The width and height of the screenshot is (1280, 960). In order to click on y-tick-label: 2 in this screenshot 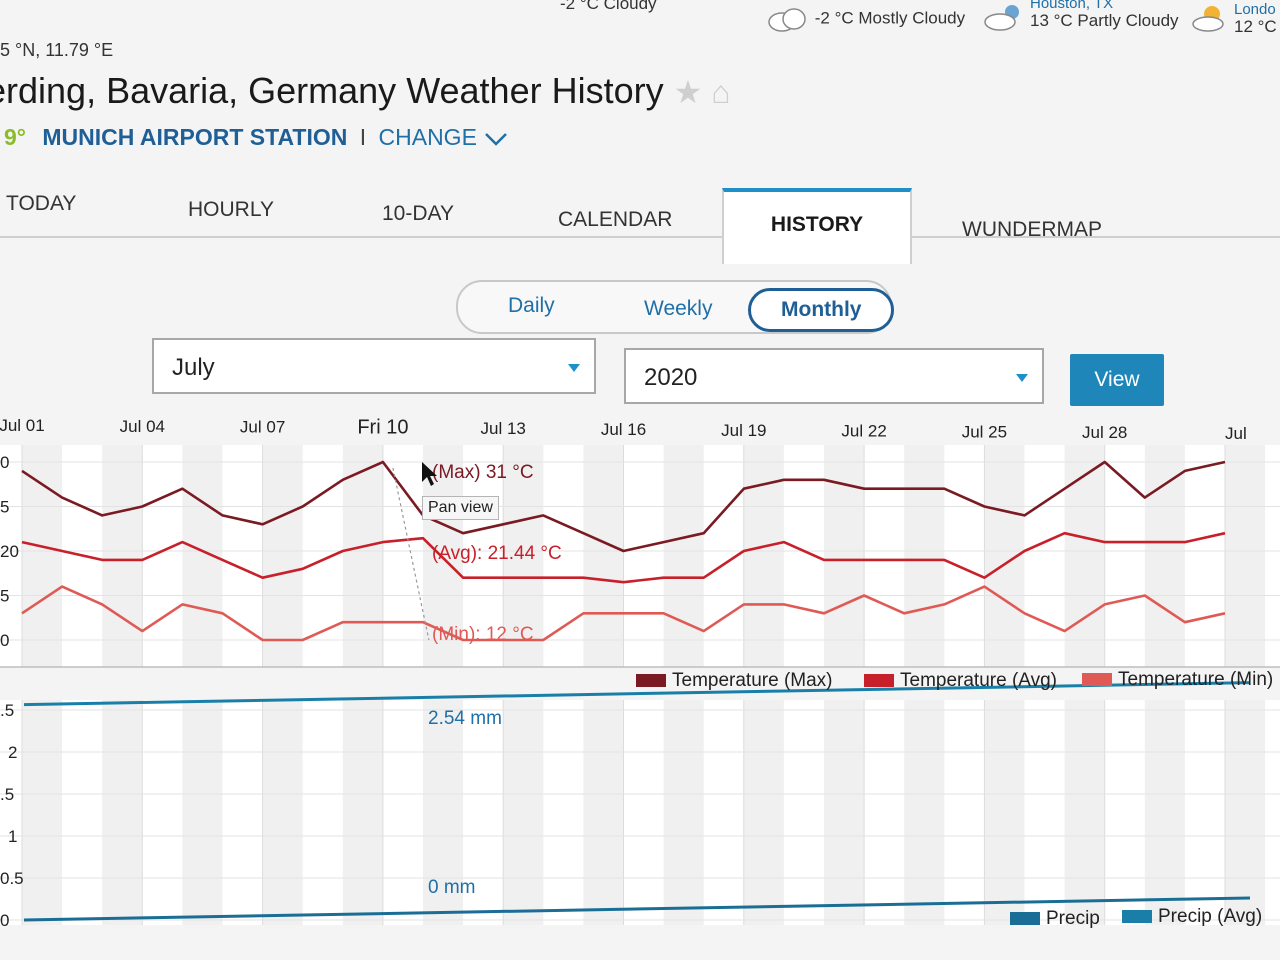, I will do `click(12, 752)`.